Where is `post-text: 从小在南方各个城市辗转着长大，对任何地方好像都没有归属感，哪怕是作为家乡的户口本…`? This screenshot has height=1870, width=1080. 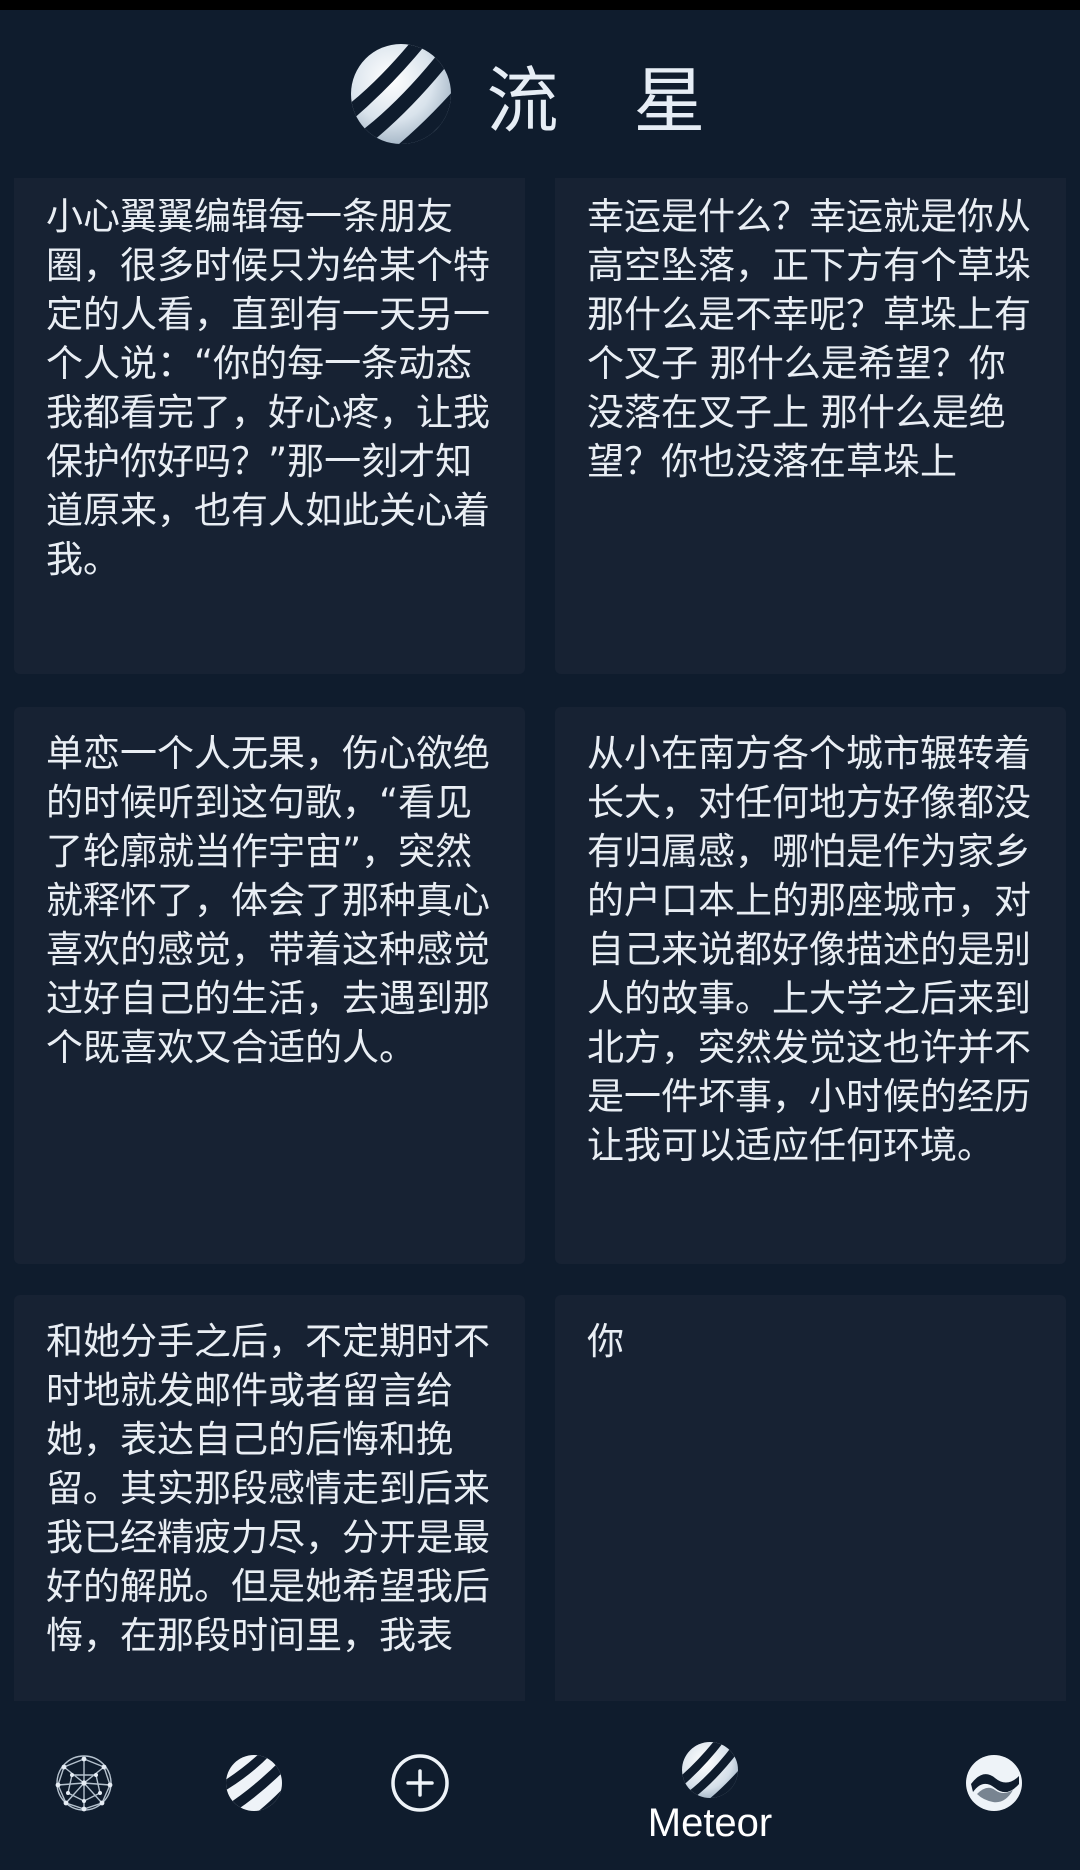
post-text: 从小在南方各个城市辗转着长大，对任何地方好像都没有归属感，哪怕是作为家乡的户口本… is located at coordinates (809, 949).